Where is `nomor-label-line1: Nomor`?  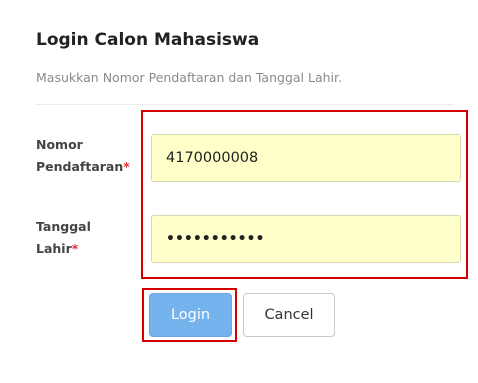 nomor-label-line1: Nomor is located at coordinates (59, 144).